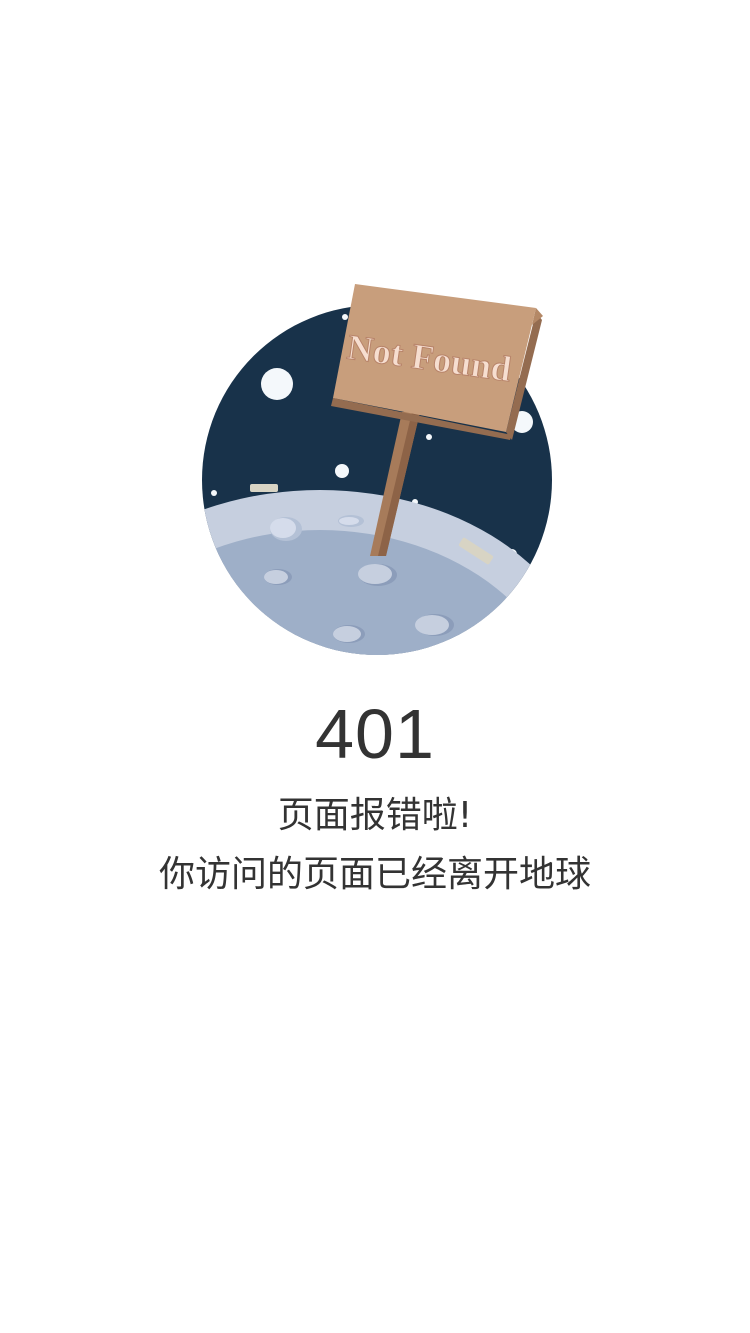 The height and width of the screenshot is (1333, 750). What do you see at coordinates (375, 815) in the screenshot?
I see `error-title: 页面报错啦!` at bounding box center [375, 815].